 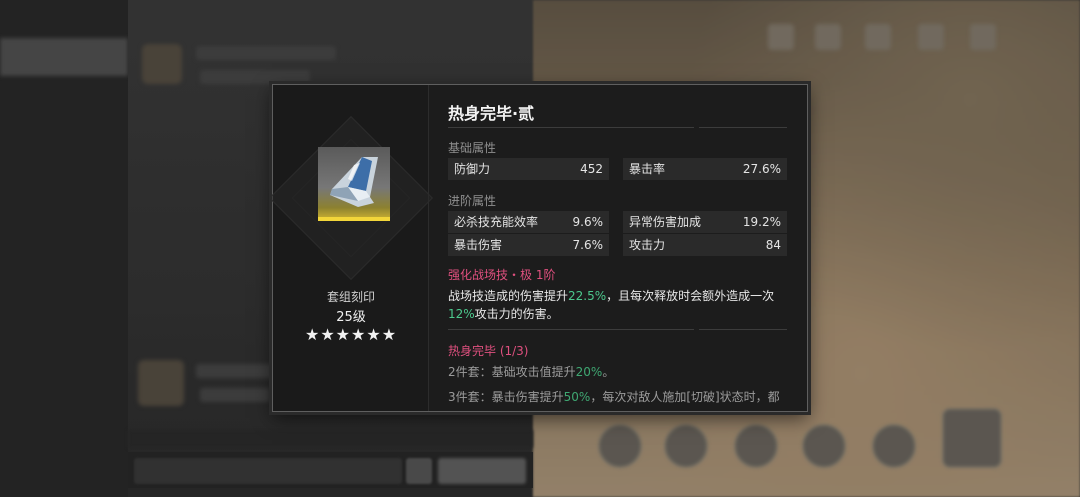 I want to click on stat-value: 7.6%, so click(x=588, y=245).